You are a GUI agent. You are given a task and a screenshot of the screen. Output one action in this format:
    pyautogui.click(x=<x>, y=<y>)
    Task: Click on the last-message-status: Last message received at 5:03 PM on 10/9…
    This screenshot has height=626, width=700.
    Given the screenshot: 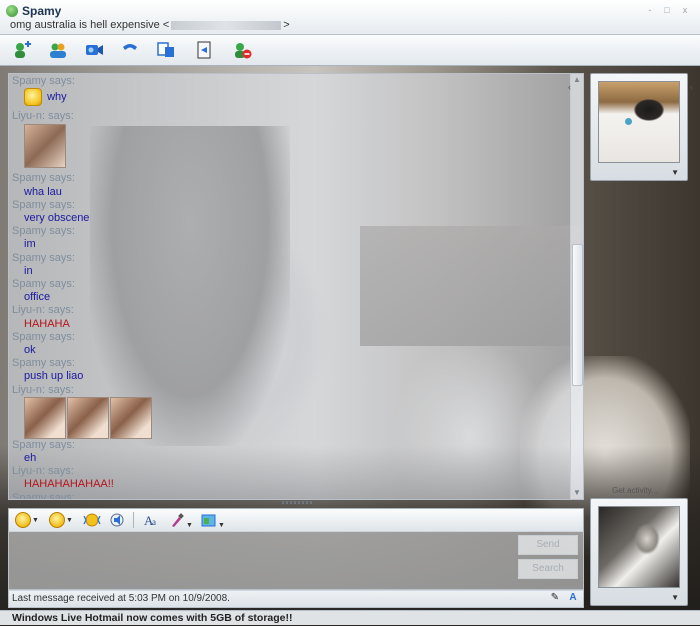 What is the action you would take?
    pyautogui.click(x=121, y=598)
    